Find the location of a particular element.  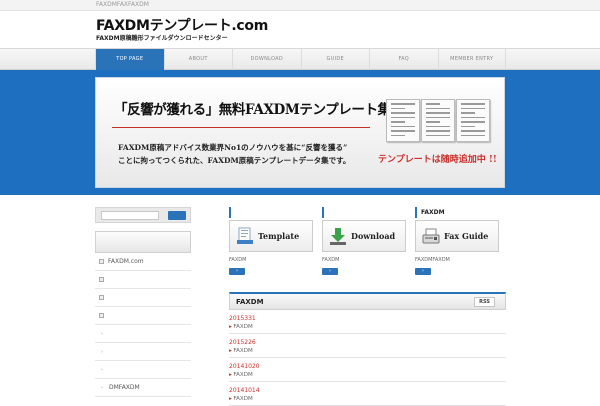

news-header: FAXDM RSS is located at coordinates (367, 301).